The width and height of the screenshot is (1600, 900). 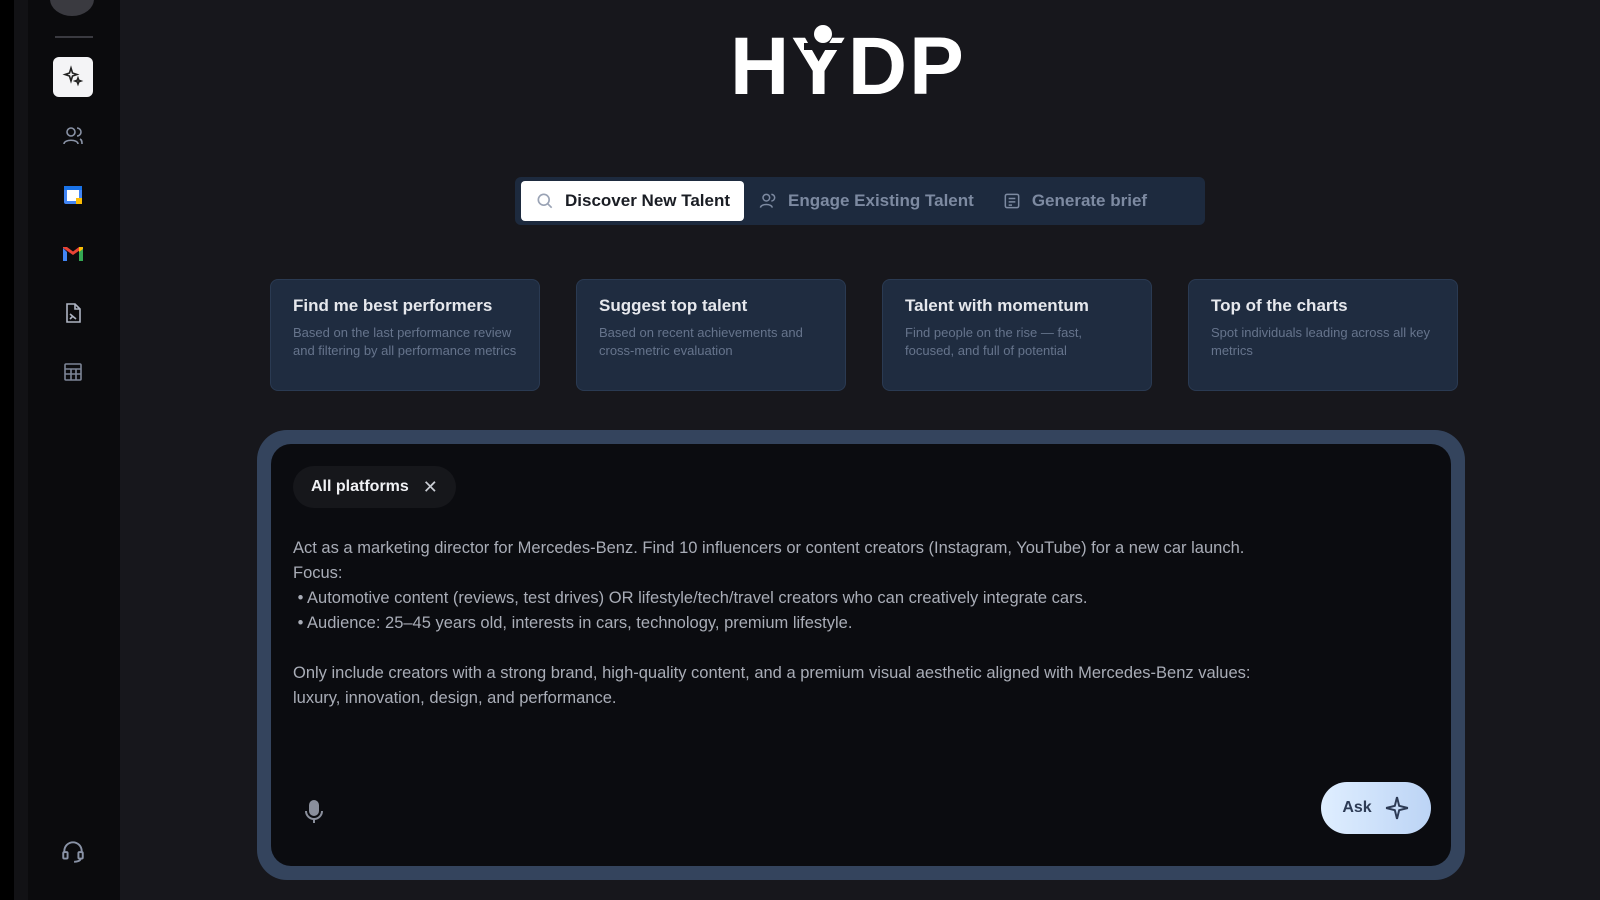 I want to click on card-title: Top of the charts, so click(x=1279, y=305).